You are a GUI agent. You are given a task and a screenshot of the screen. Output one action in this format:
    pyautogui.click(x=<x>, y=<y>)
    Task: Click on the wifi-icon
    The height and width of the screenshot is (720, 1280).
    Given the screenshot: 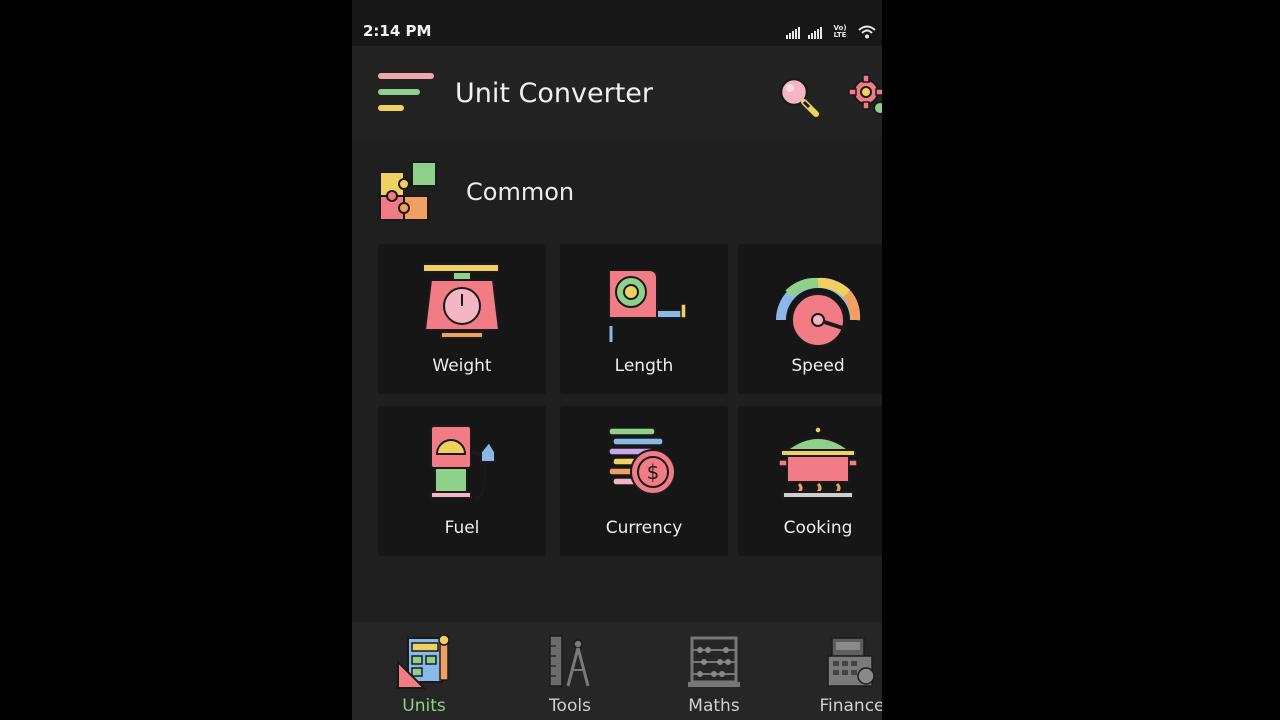 What is the action you would take?
    pyautogui.click(x=867, y=32)
    